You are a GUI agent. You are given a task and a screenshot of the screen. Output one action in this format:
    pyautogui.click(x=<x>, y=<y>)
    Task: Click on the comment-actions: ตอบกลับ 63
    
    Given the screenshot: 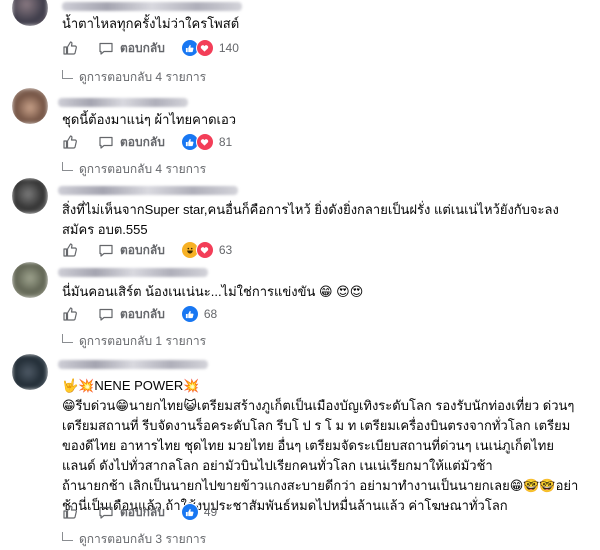 What is the action you would take?
    pyautogui.click(x=147, y=250)
    